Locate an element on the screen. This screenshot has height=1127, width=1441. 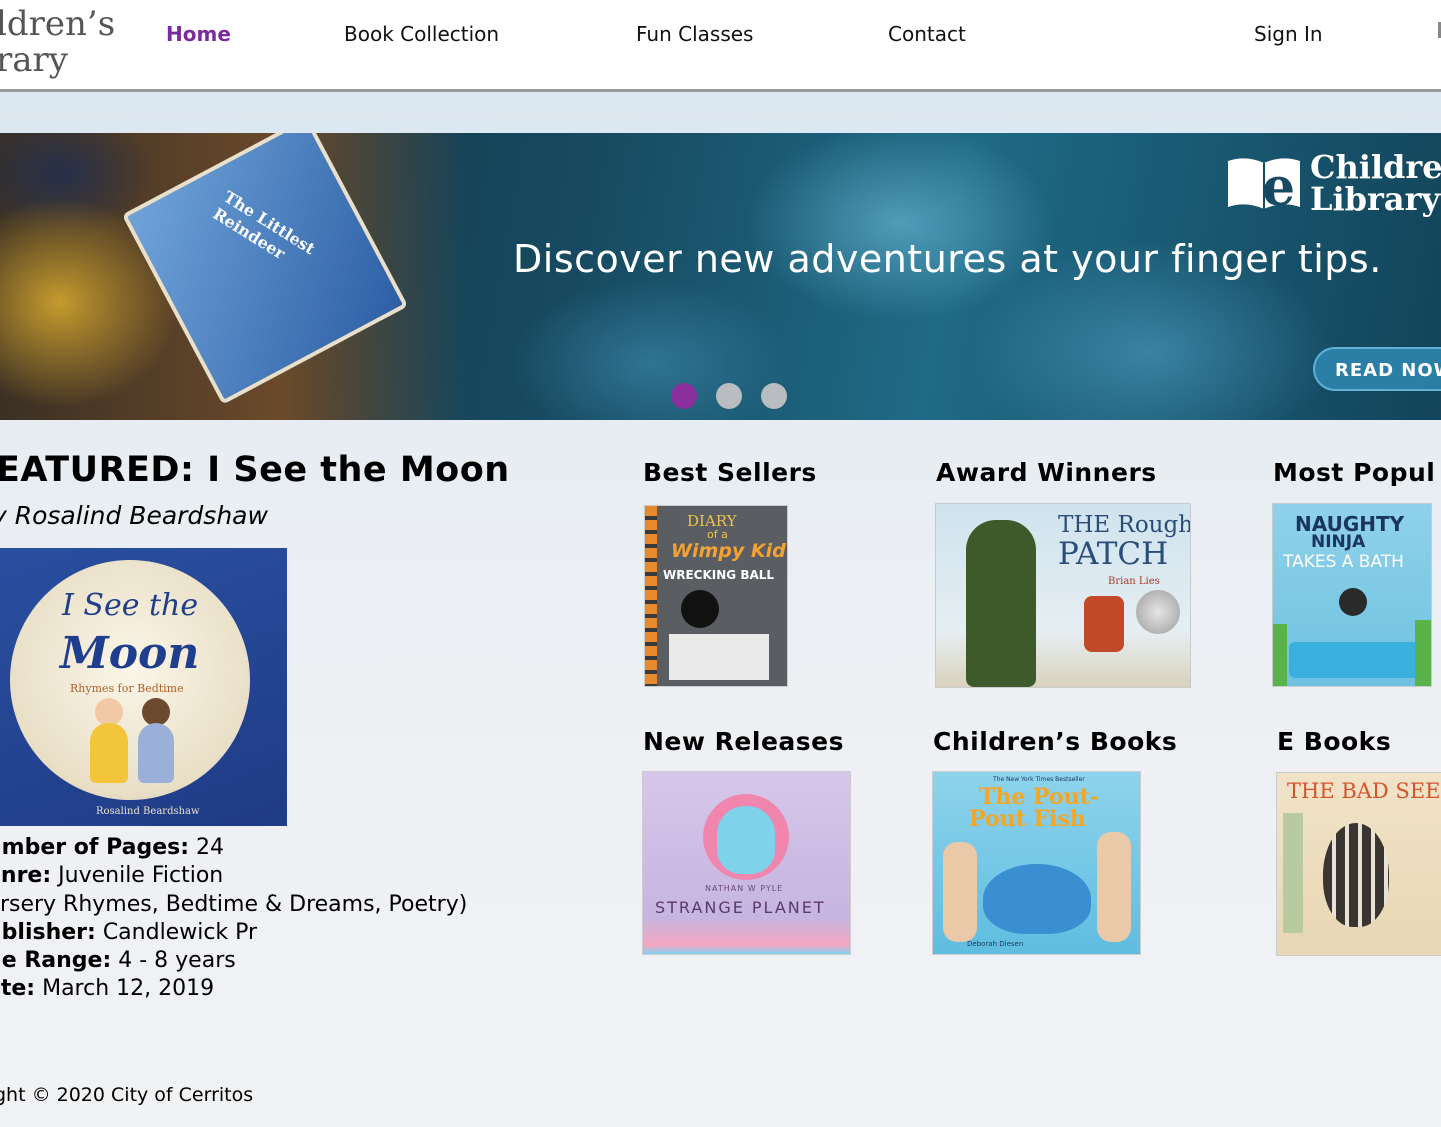
svg-text: e is located at coordinates (1278, 185).